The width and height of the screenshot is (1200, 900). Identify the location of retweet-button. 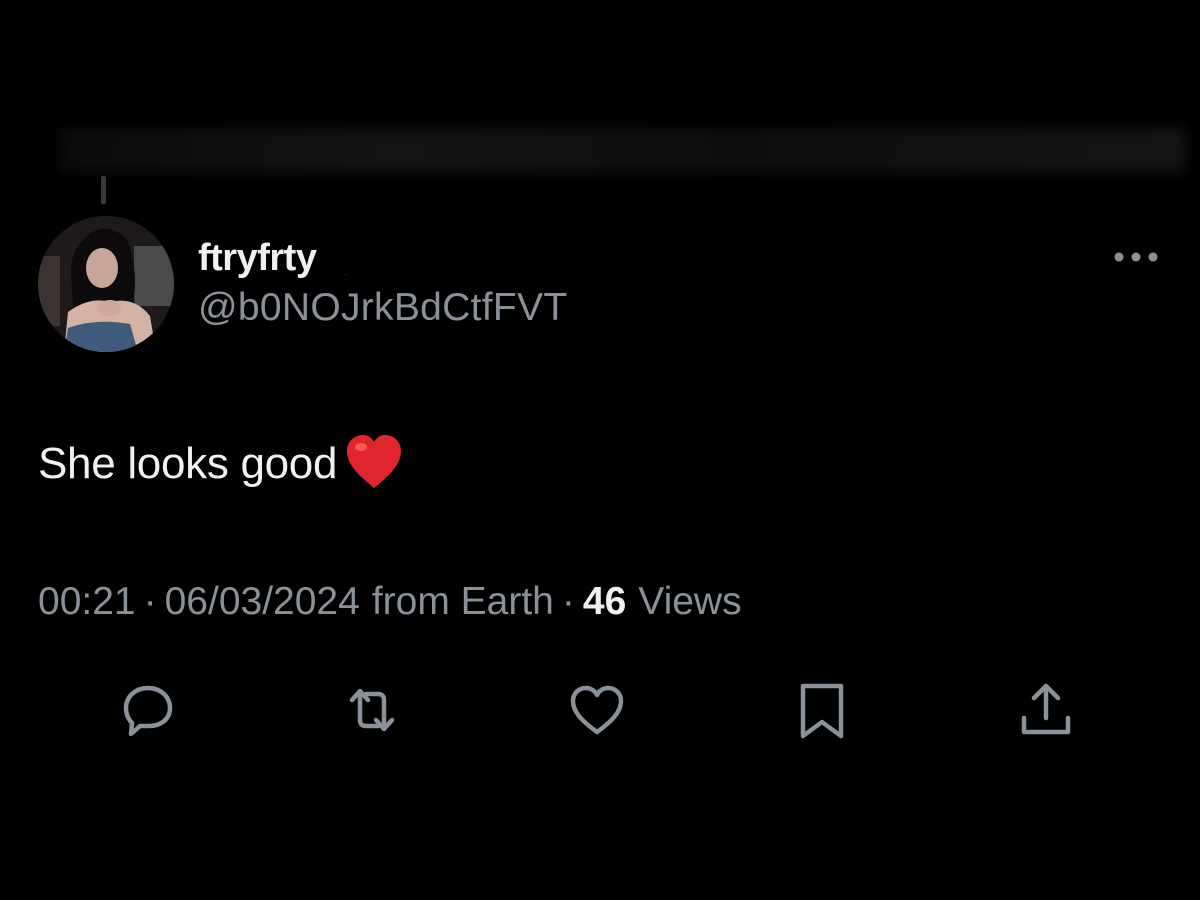
(372, 710).